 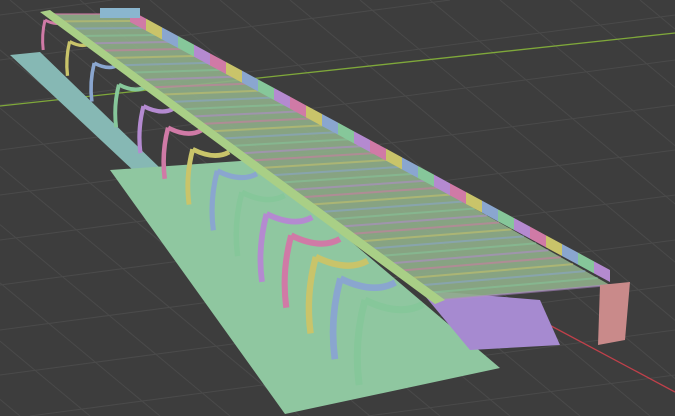 What do you see at coordinates (123, 35) in the screenshot?
I see `deck-stripe` at bounding box center [123, 35].